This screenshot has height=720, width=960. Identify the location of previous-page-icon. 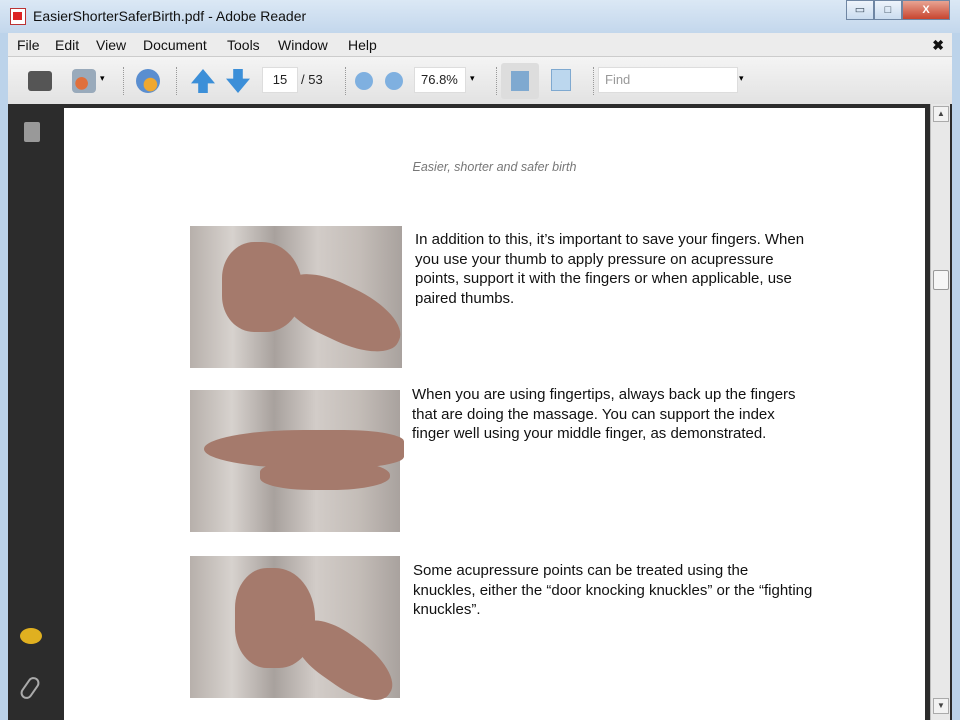
(203, 81).